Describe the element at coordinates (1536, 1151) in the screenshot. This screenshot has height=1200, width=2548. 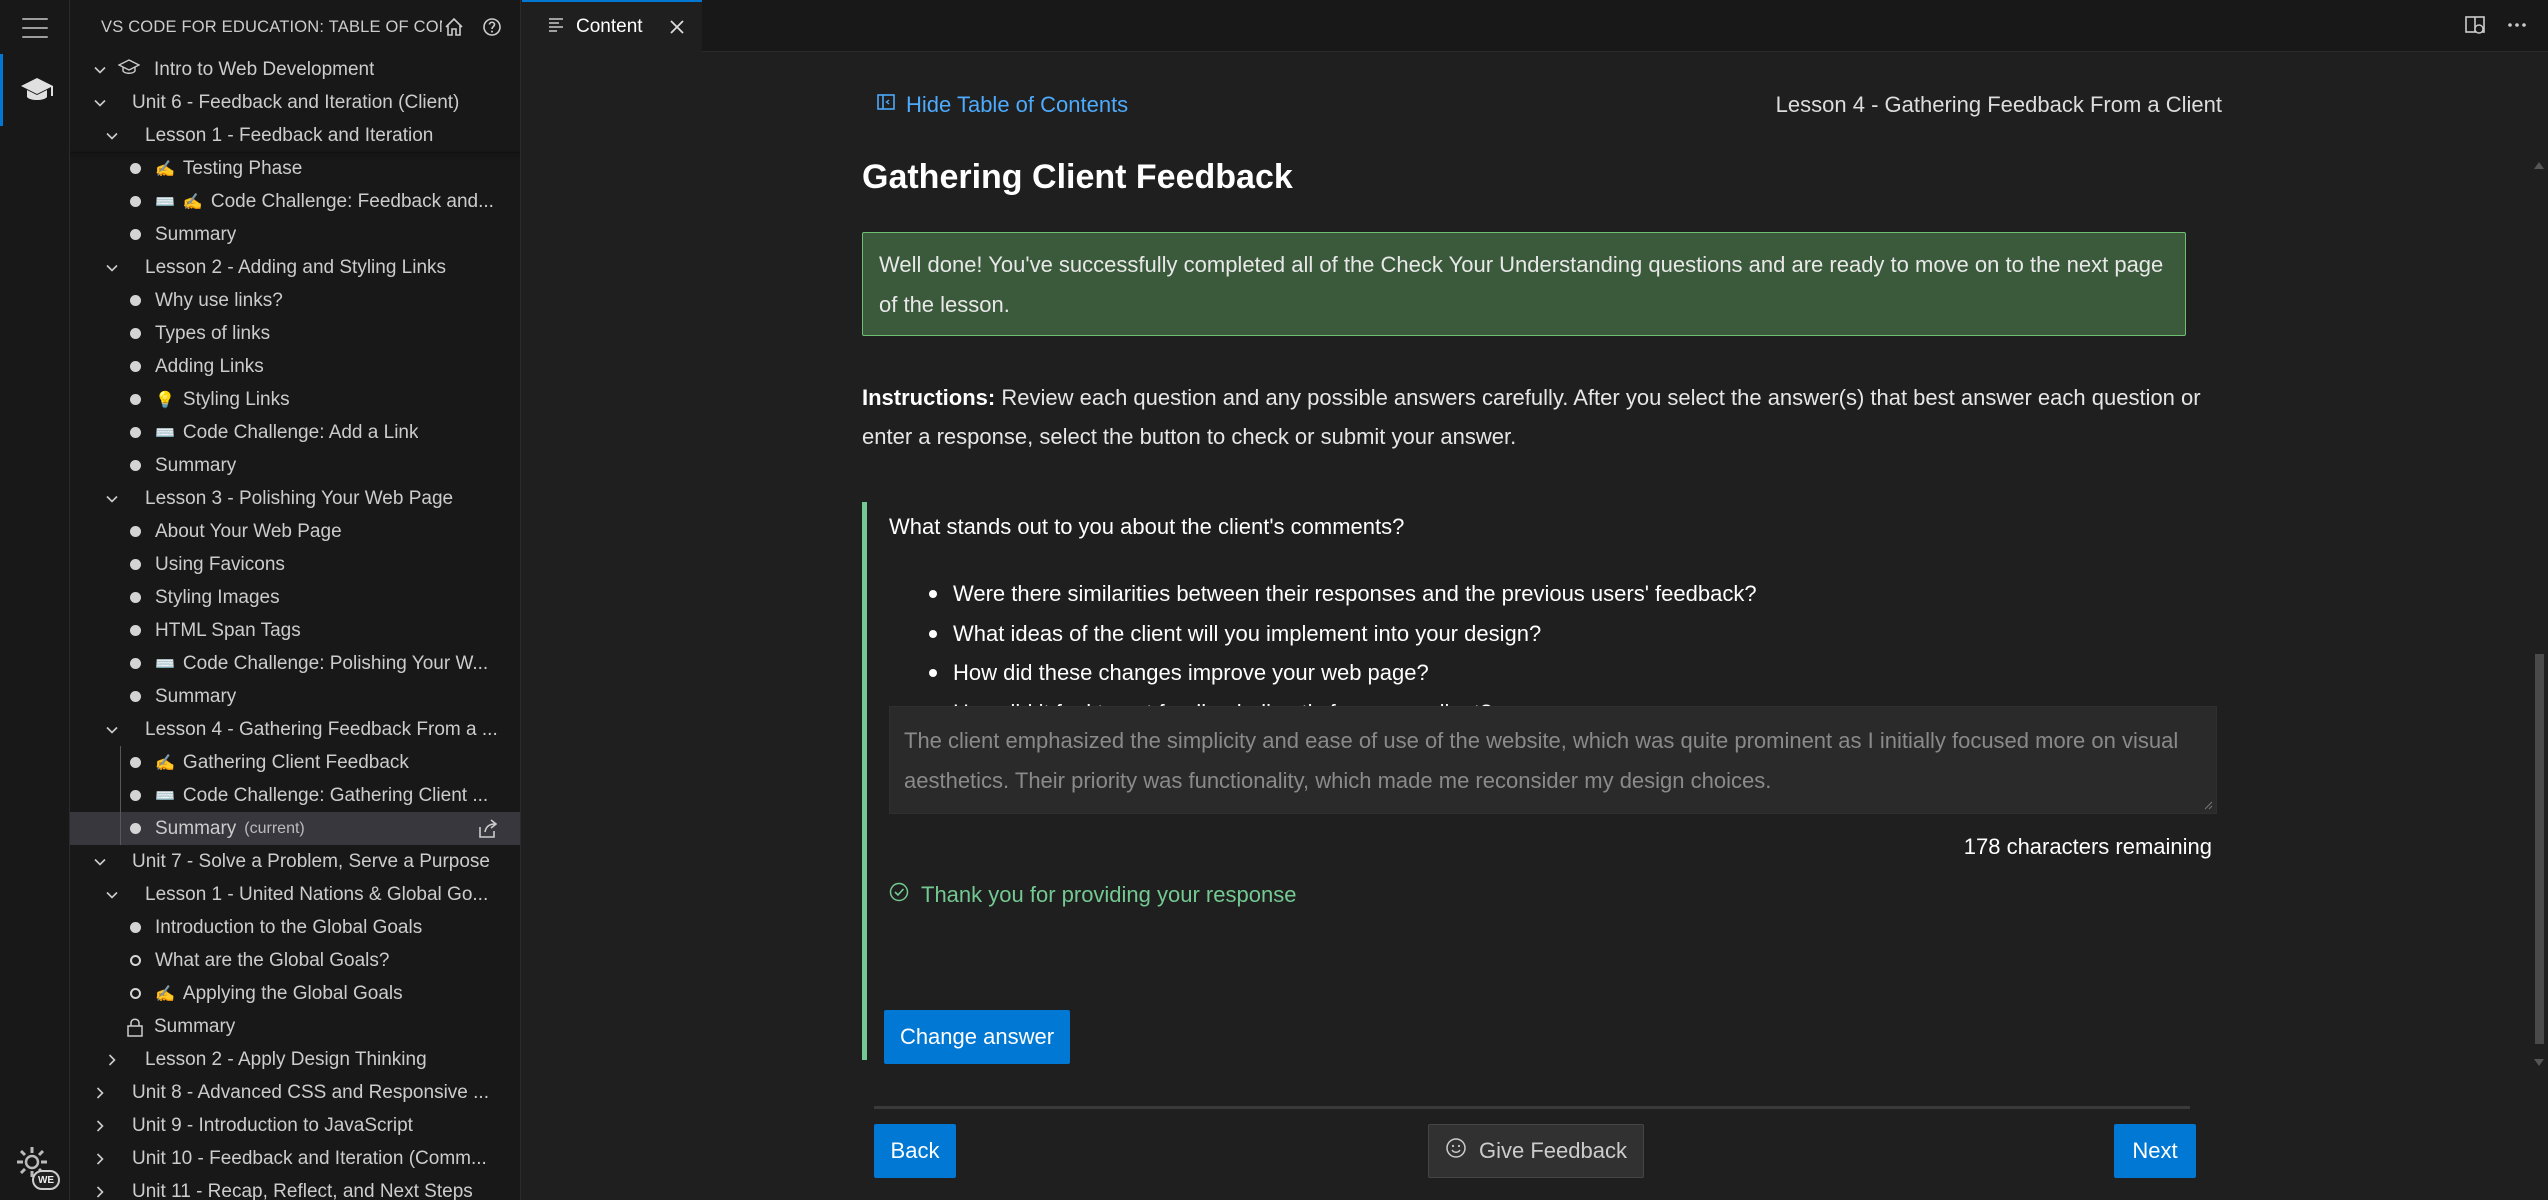
I see `give-feedback-button: Give Feedback` at that location.